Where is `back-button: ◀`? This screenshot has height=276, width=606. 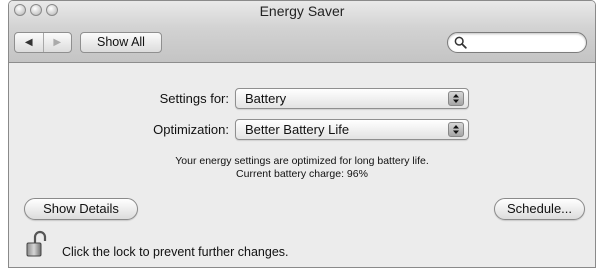
back-button: ◀ is located at coordinates (29, 42).